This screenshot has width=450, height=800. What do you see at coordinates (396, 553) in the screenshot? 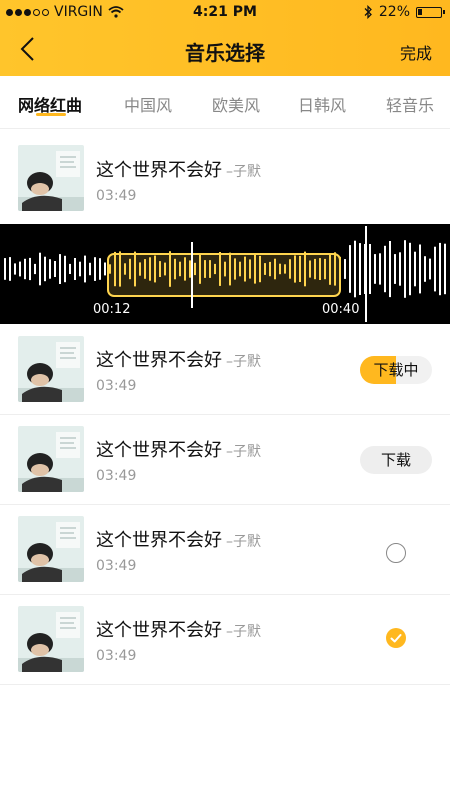
I see `select-radio` at bounding box center [396, 553].